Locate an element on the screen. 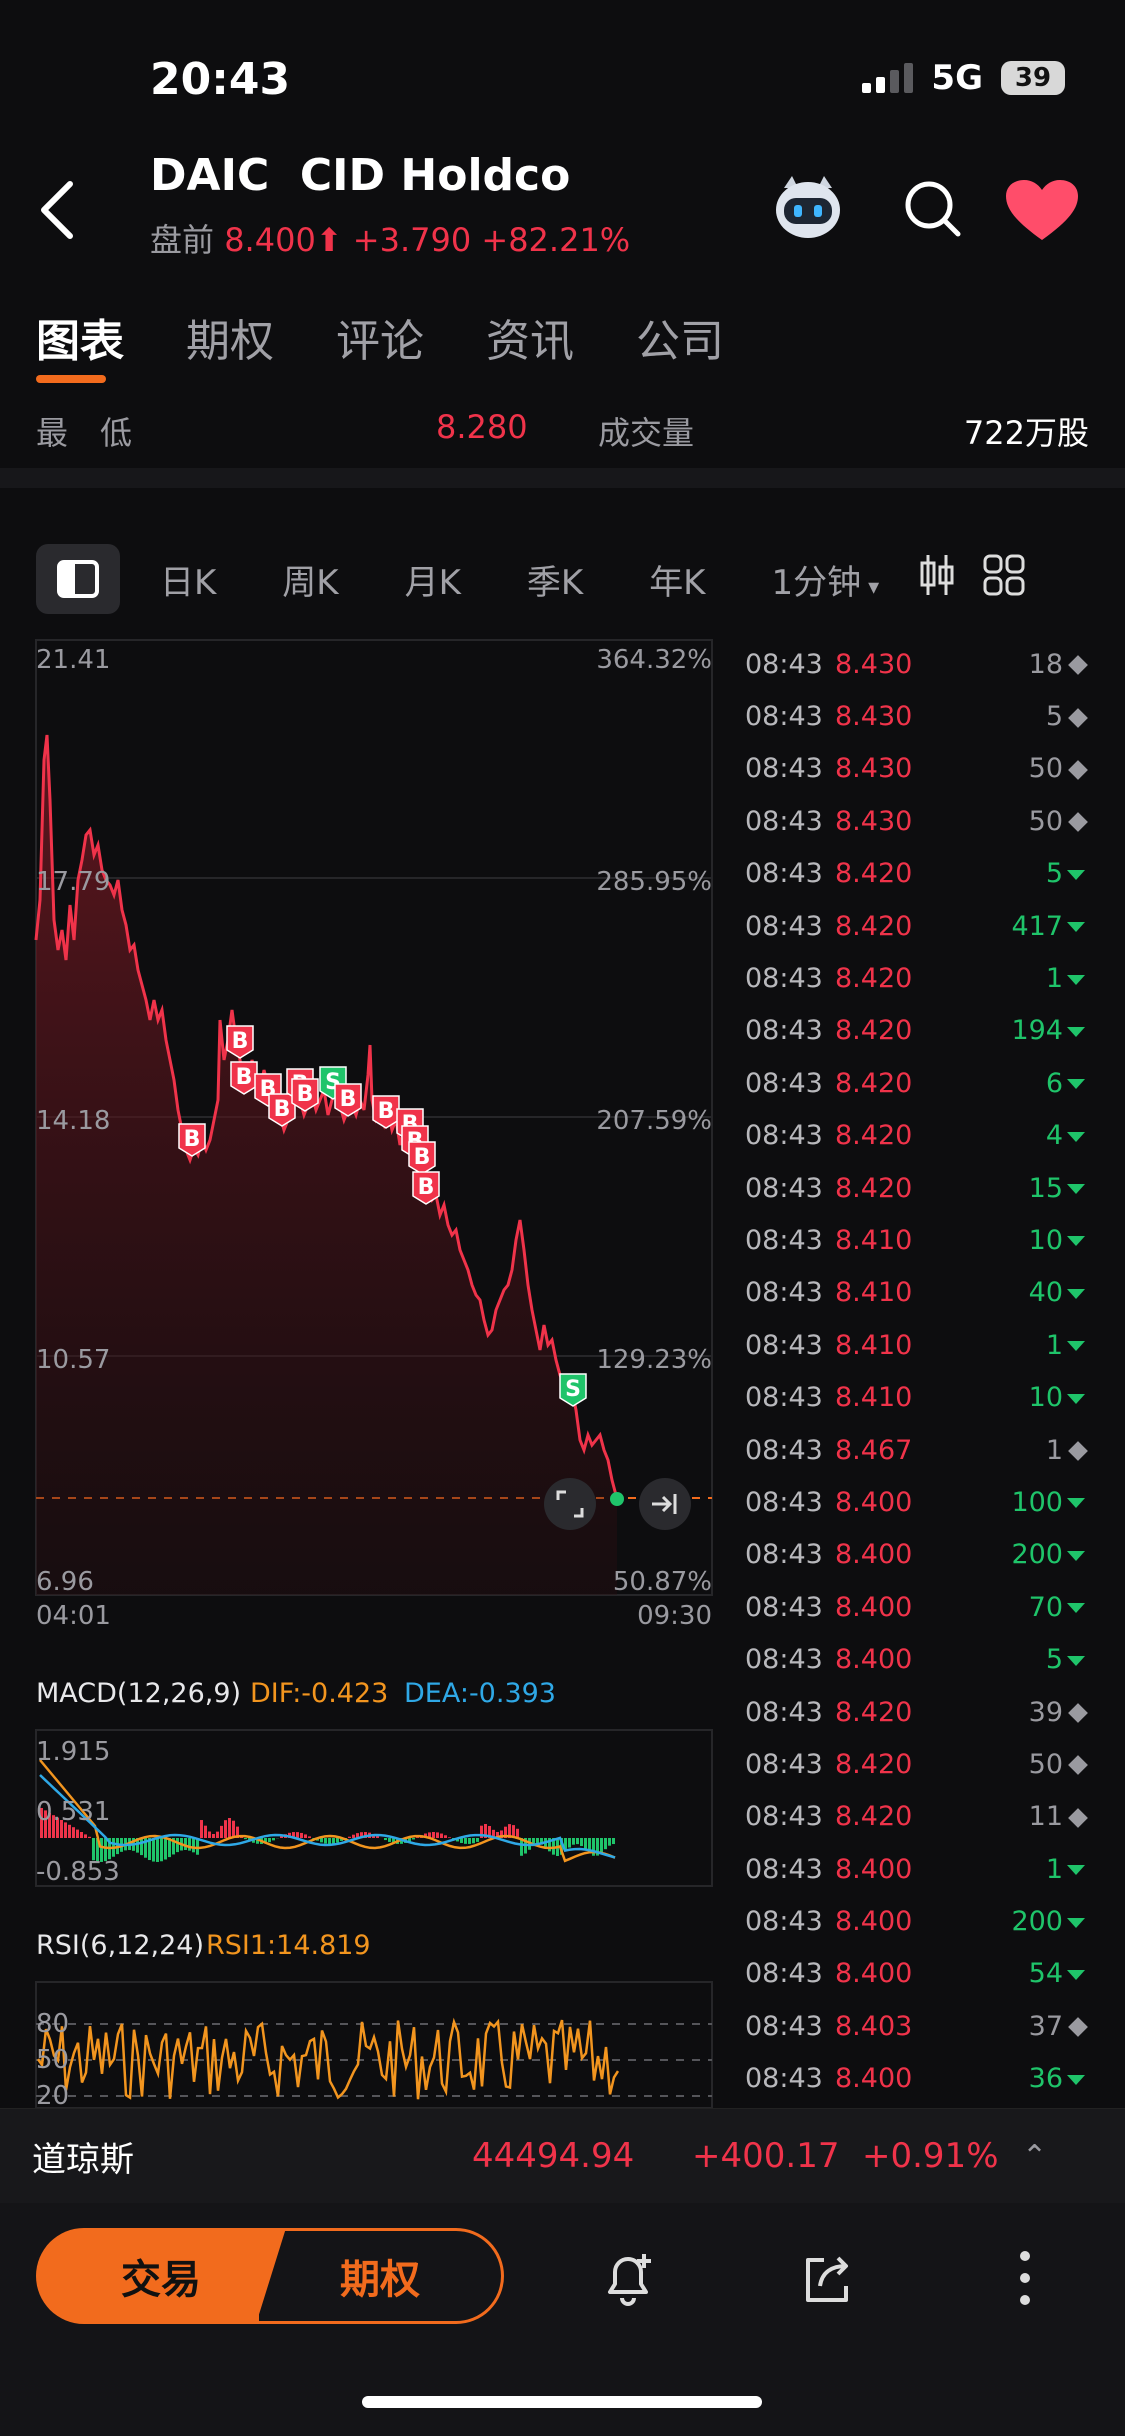 The height and width of the screenshot is (2436, 1125). tick-row: 08:43 8.420 39 is located at coordinates (916, 1712).